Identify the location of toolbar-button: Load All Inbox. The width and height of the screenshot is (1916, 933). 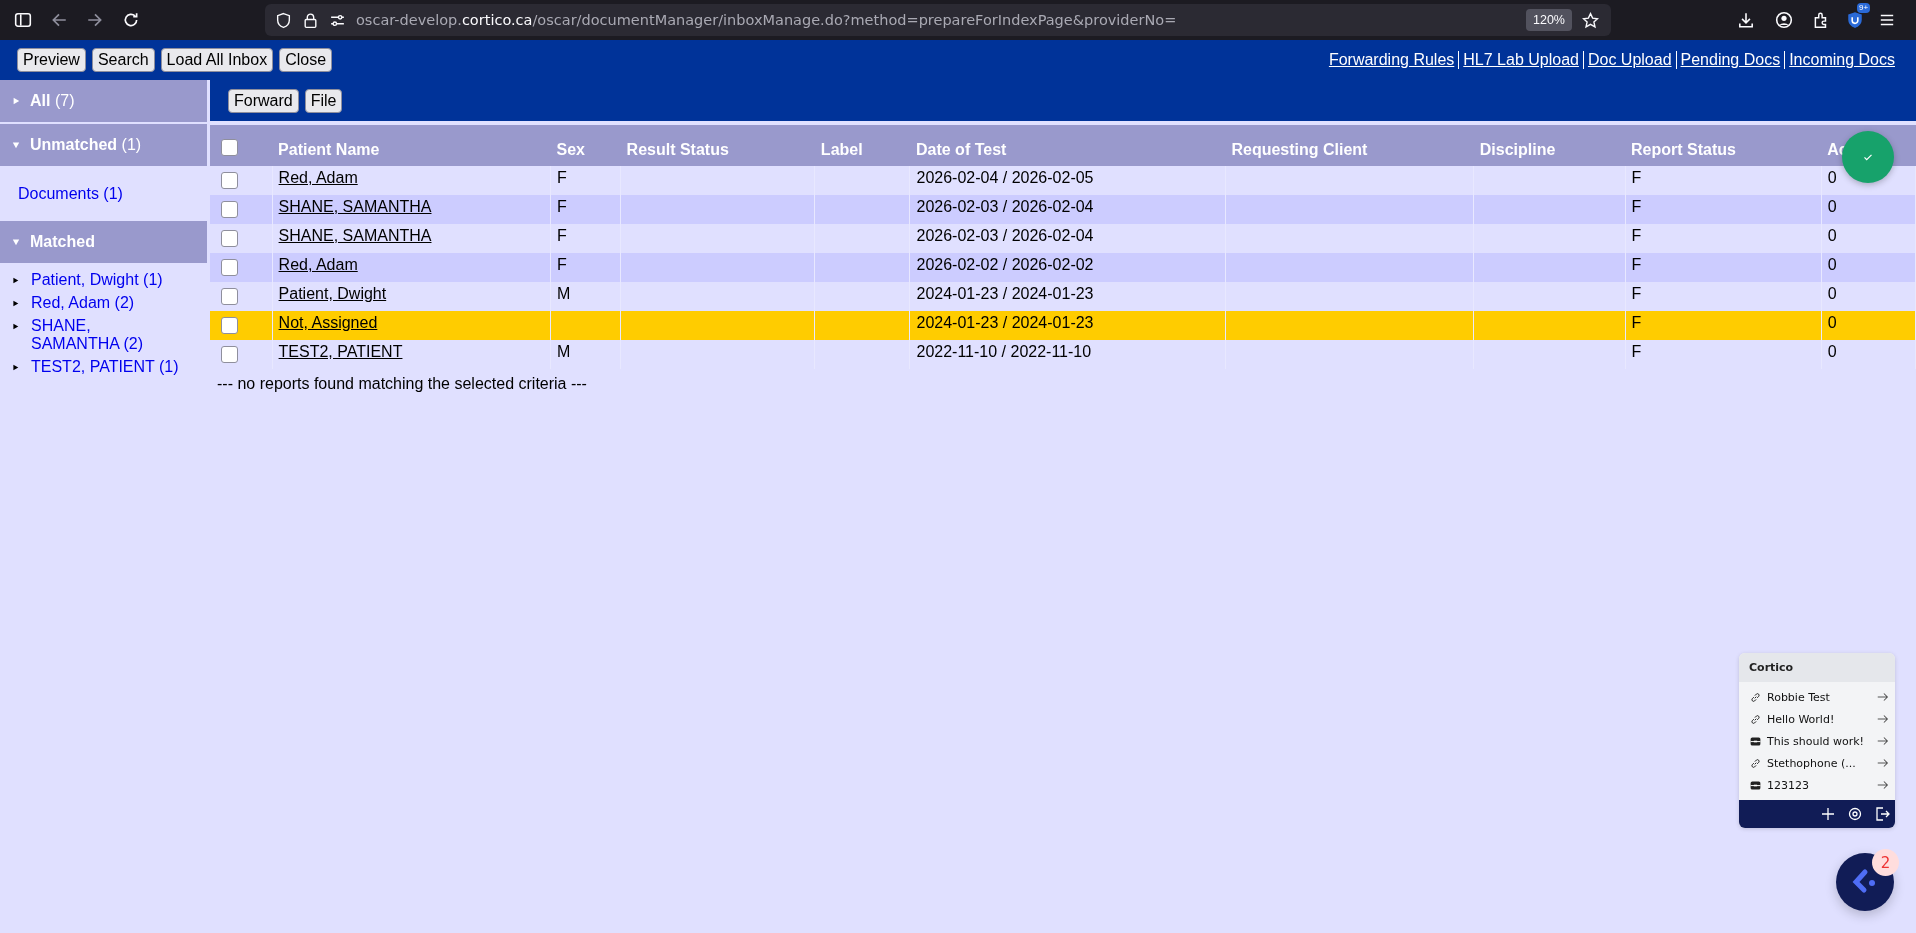
(217, 60).